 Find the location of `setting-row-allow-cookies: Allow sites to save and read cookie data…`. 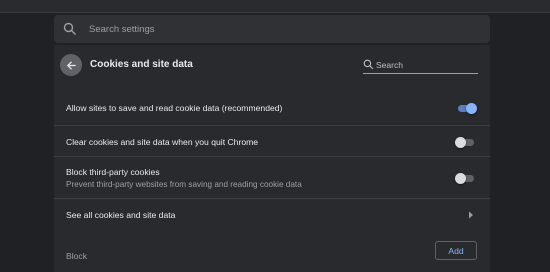

setting-row-allow-cookies: Allow sites to save and read cookie data… is located at coordinates (272, 107).